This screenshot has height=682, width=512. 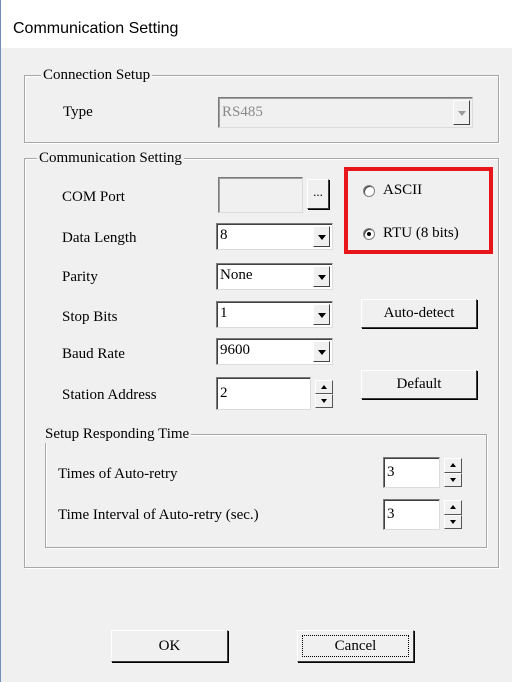 I want to click on type-label: Type, so click(x=78, y=112).